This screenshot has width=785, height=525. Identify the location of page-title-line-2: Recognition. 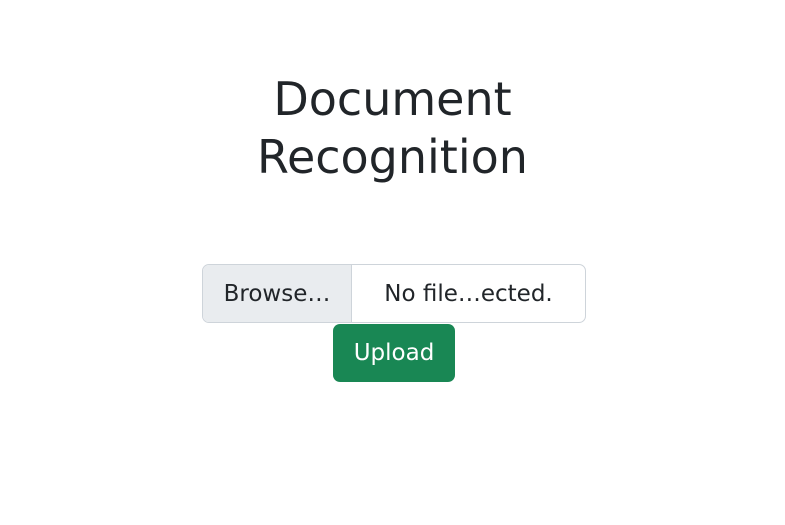
(392, 157).